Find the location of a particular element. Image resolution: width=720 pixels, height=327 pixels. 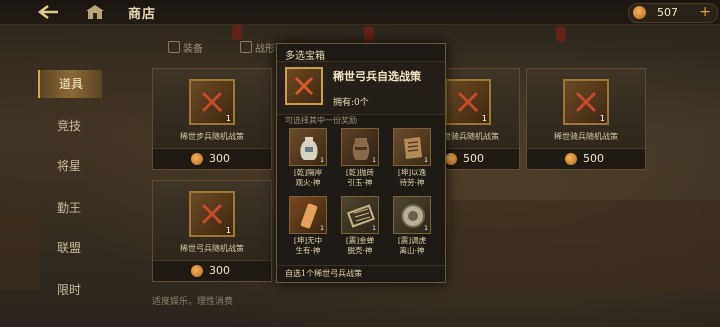

subtab-label: 战形 is located at coordinates (265, 49).